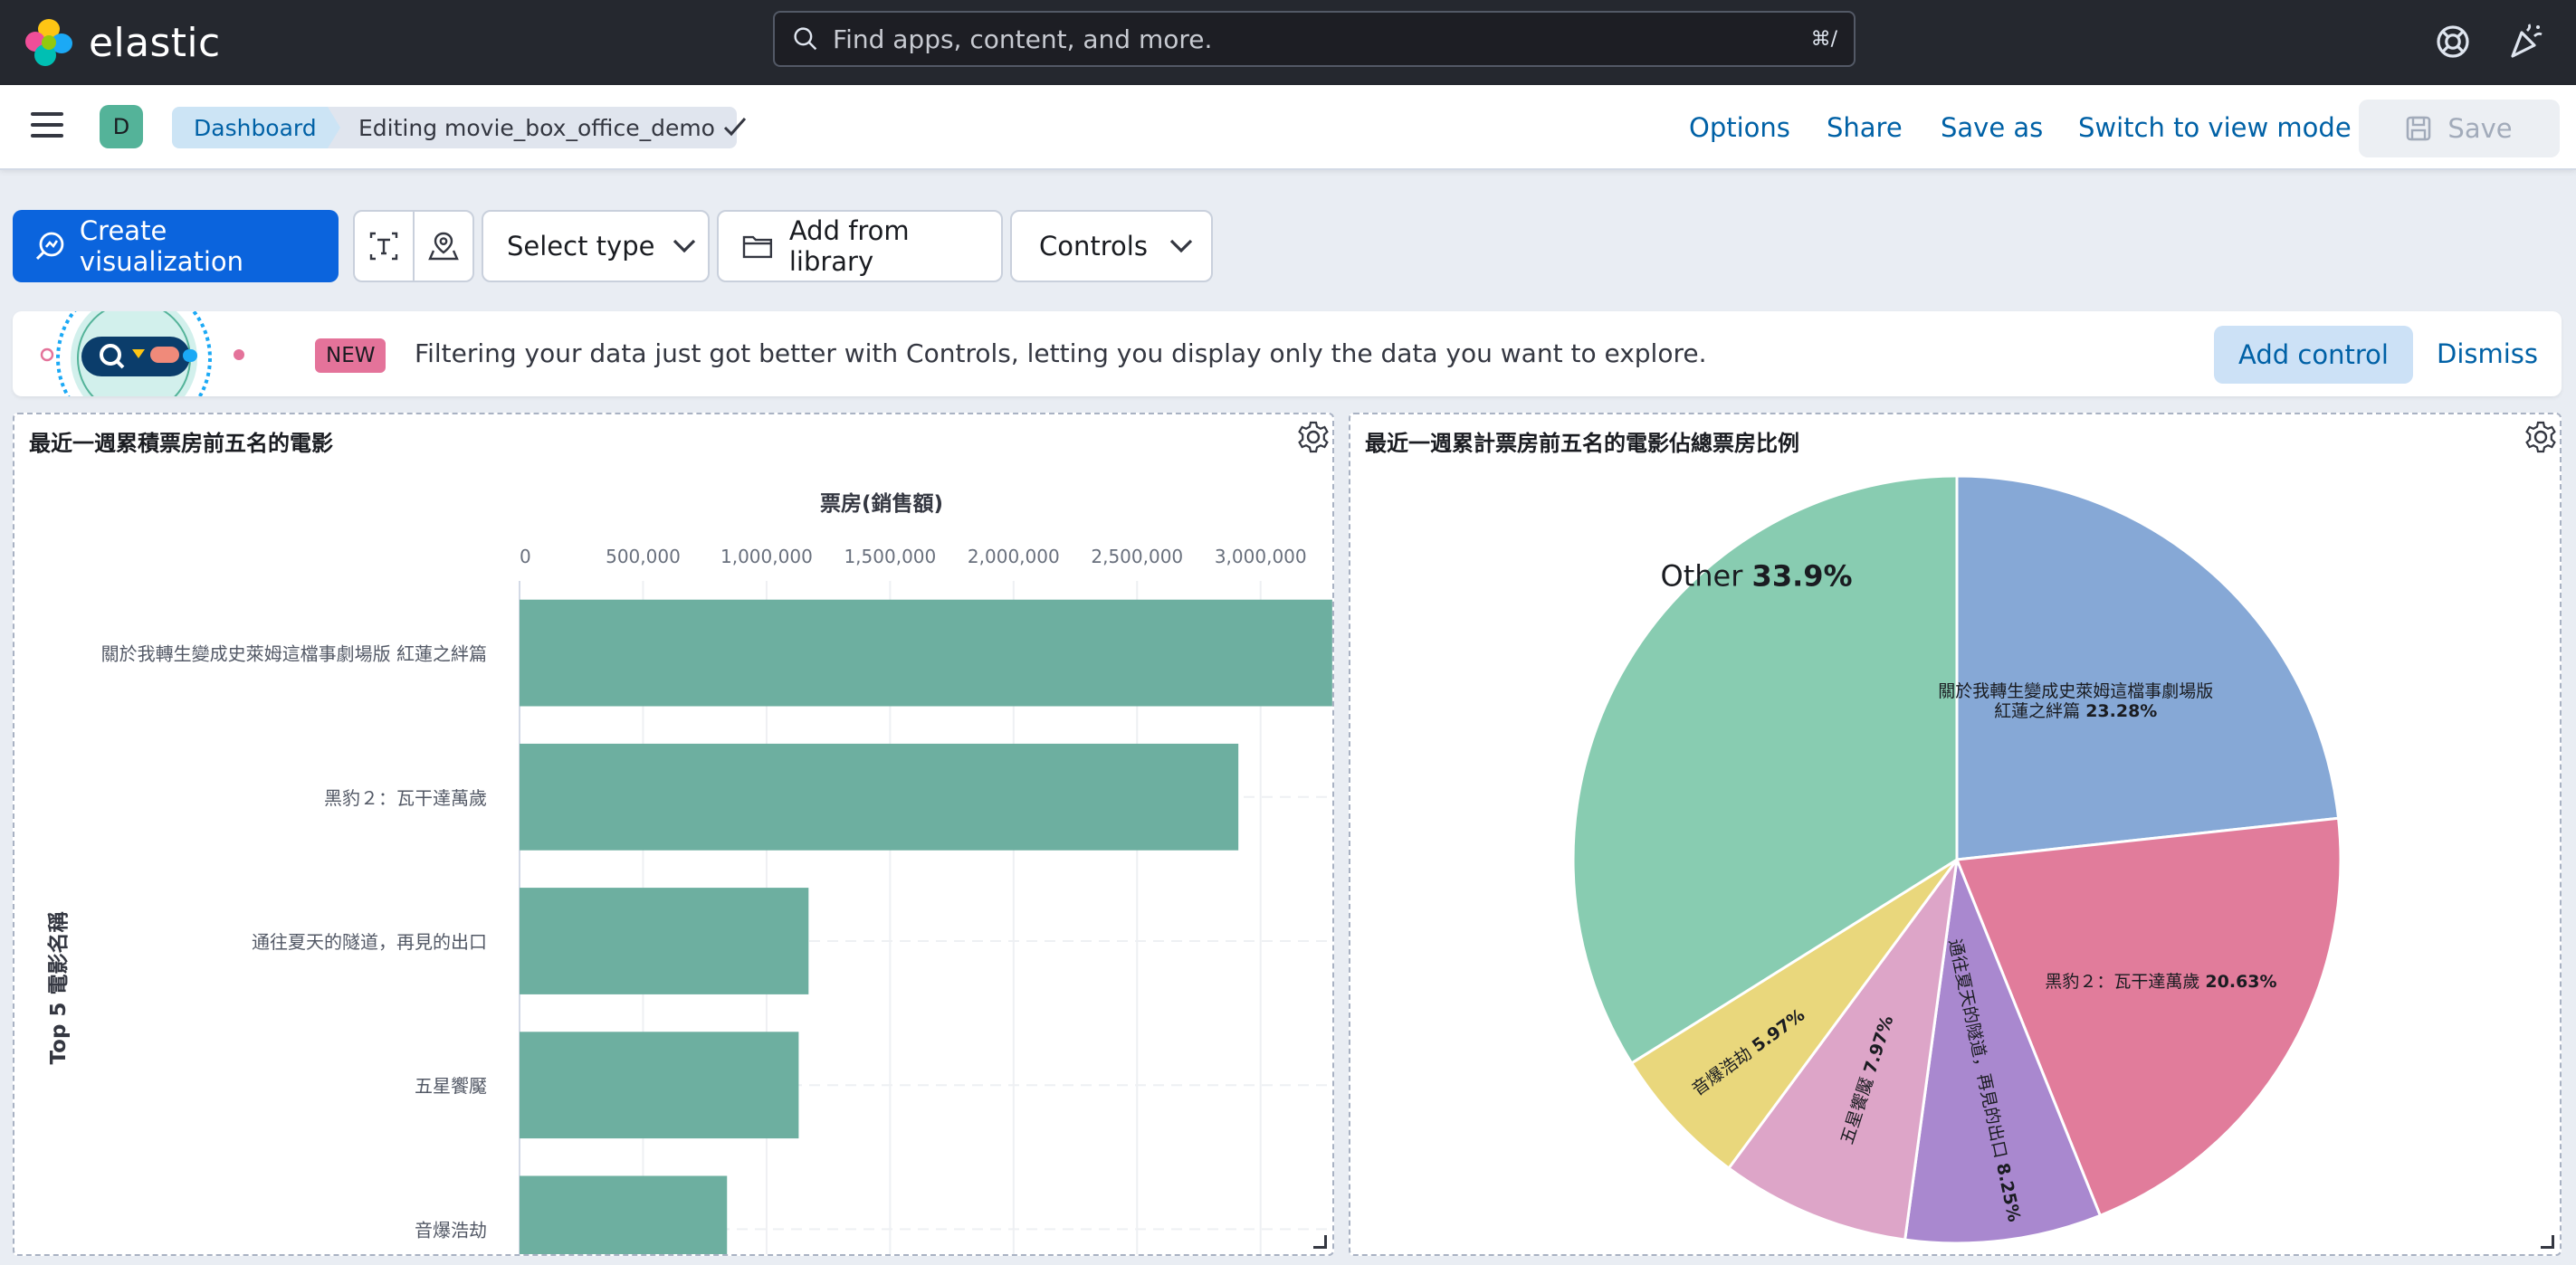 Image resolution: width=2576 pixels, height=1265 pixels. Describe the element at coordinates (525, 556) in the screenshot. I see `x-tick-label: 0` at that location.